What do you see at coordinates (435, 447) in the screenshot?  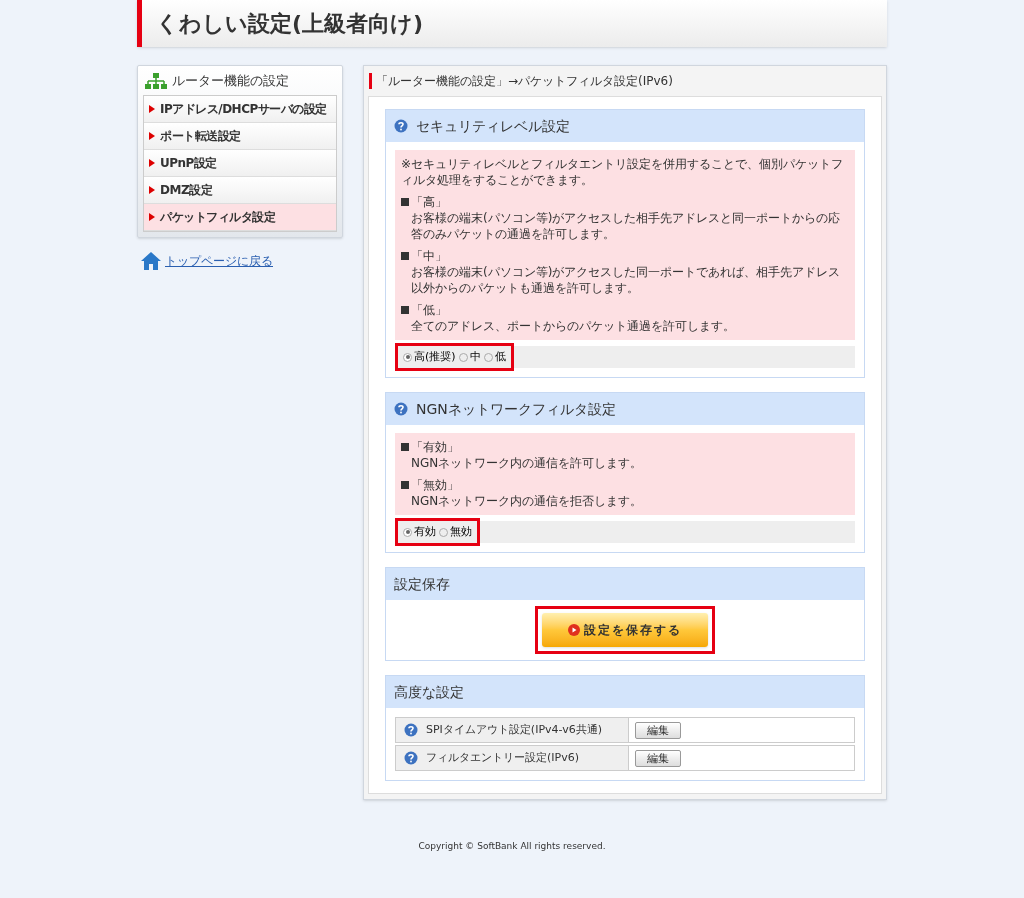 I see `entry-label: 「有効」` at bounding box center [435, 447].